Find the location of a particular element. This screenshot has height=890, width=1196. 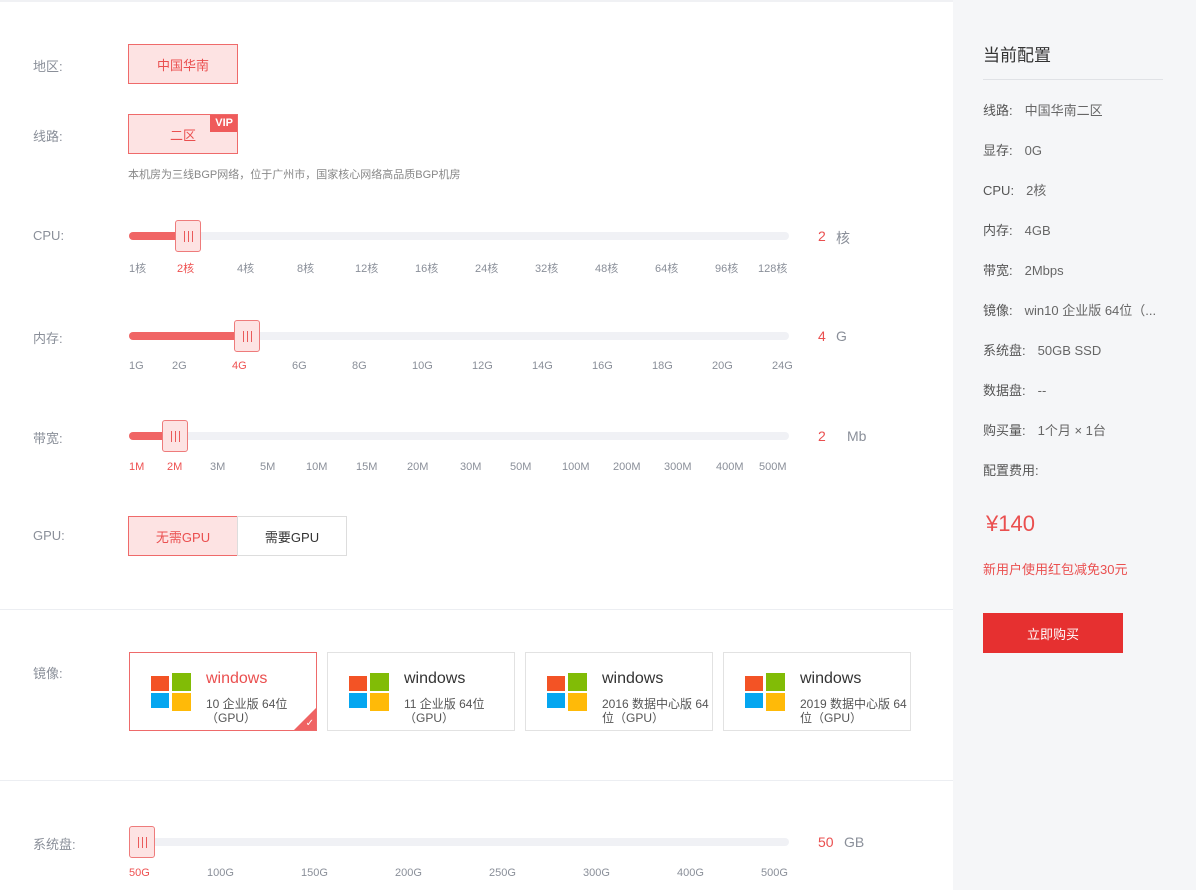

slider-tick: 15M is located at coordinates (366, 467).